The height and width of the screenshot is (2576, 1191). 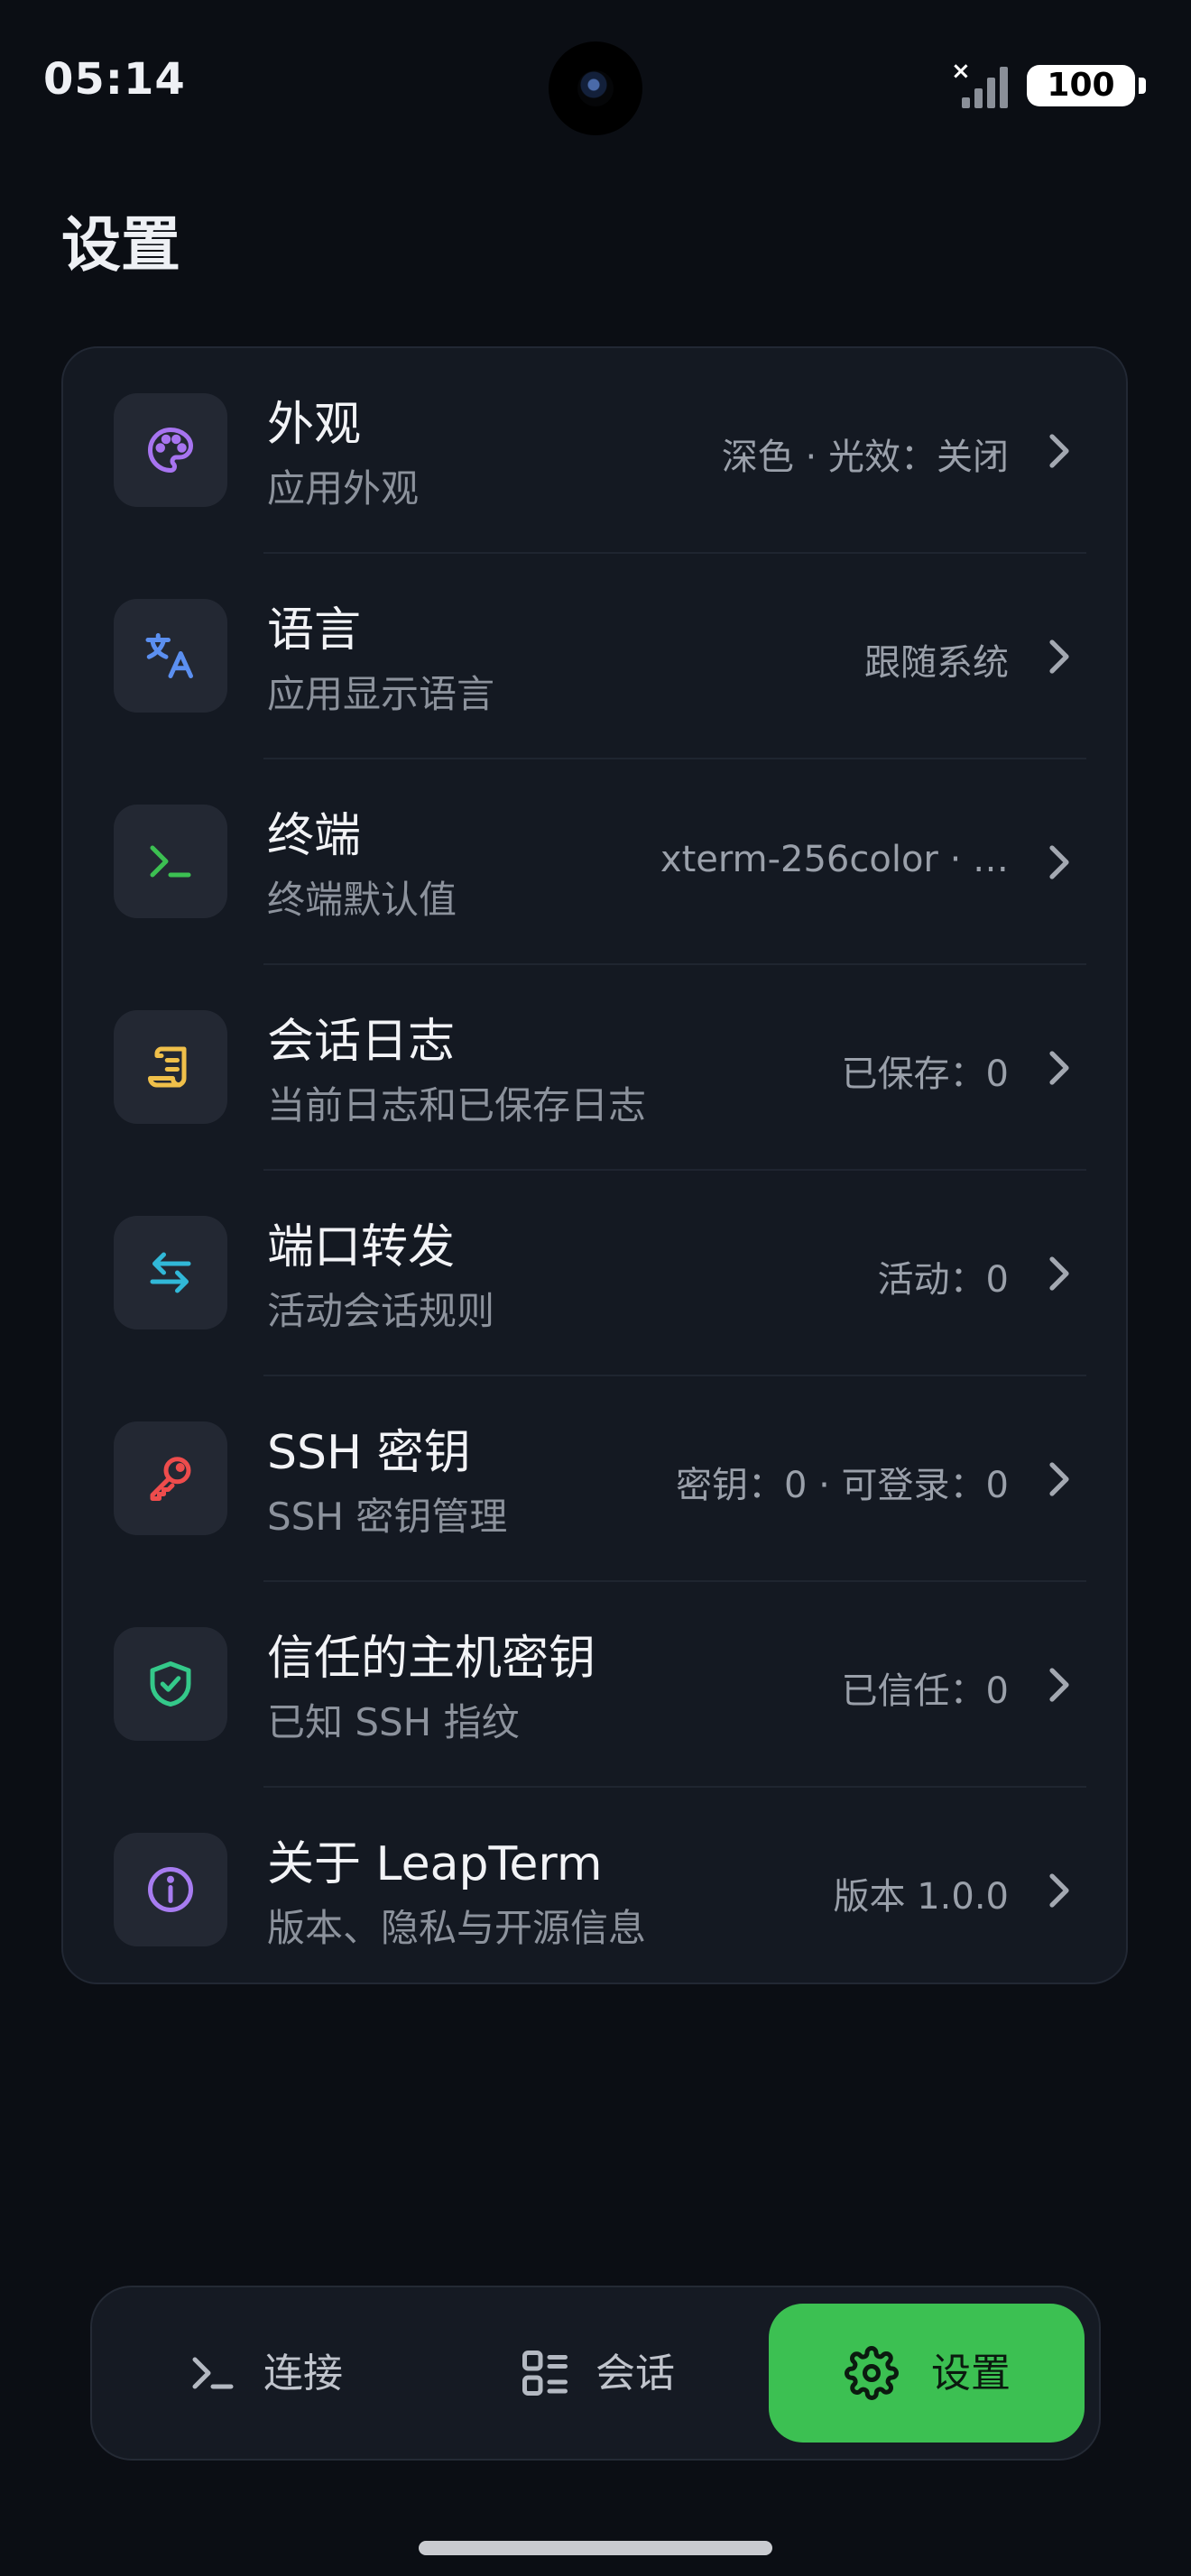 I want to click on row-subtitle: 版本、隐私与开源信息, so click(x=457, y=1928).